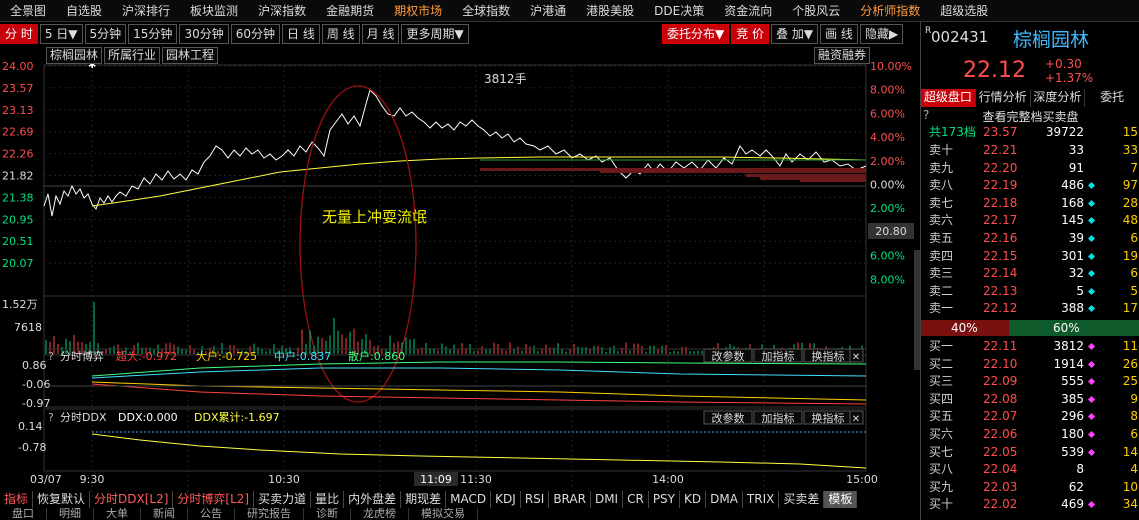  What do you see at coordinates (1000, 308) in the screenshot?
I see `orderbook-price: 22.12` at bounding box center [1000, 308].